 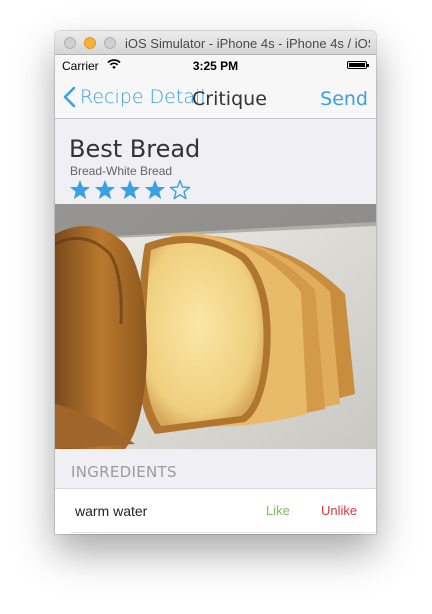 What do you see at coordinates (111, 511) in the screenshot?
I see `ingredient-name: warm water` at bounding box center [111, 511].